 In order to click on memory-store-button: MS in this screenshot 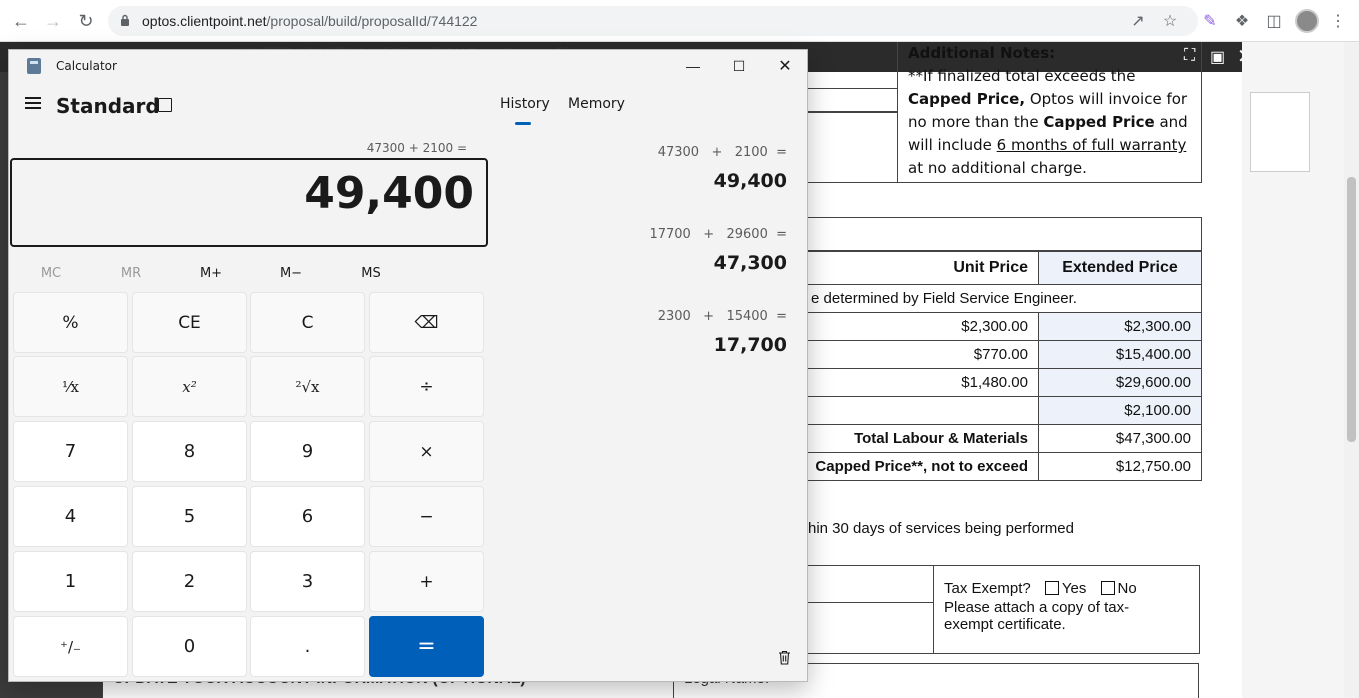, I will do `click(371, 273)`.